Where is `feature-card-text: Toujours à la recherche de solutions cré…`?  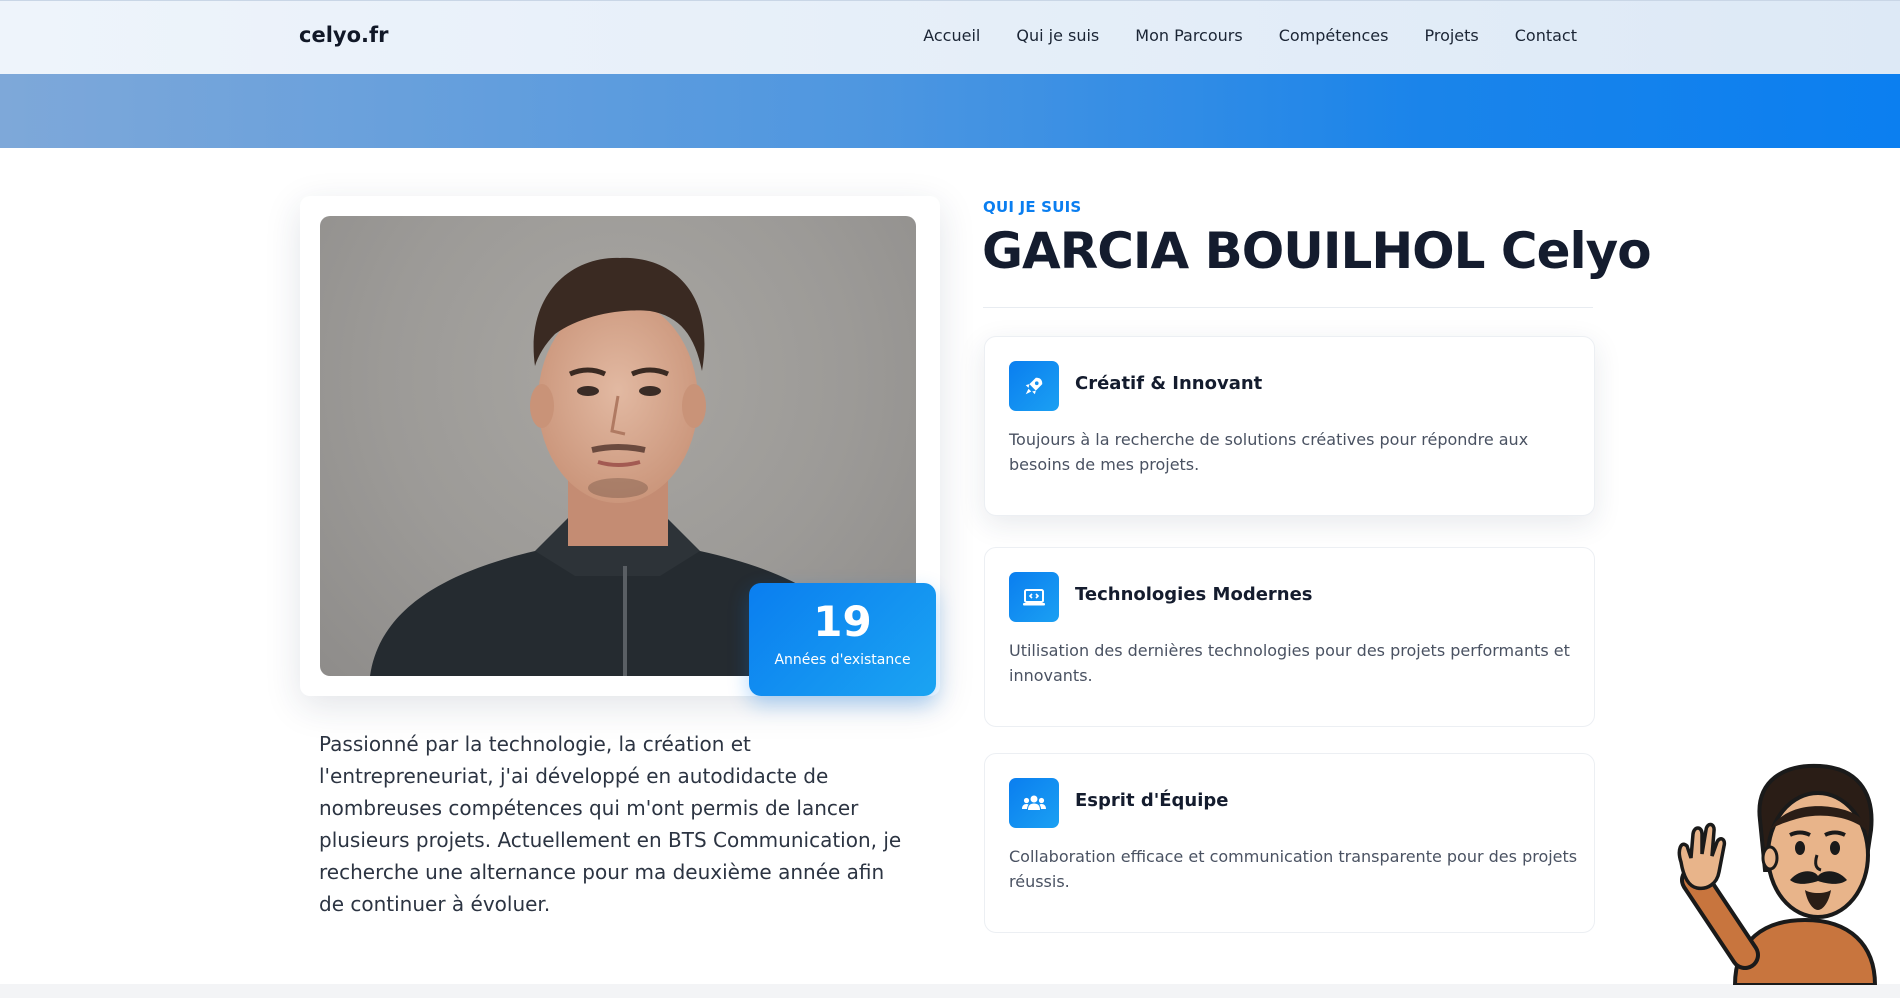 feature-card-text: Toujours à la recherche de solutions cré… is located at coordinates (1269, 452).